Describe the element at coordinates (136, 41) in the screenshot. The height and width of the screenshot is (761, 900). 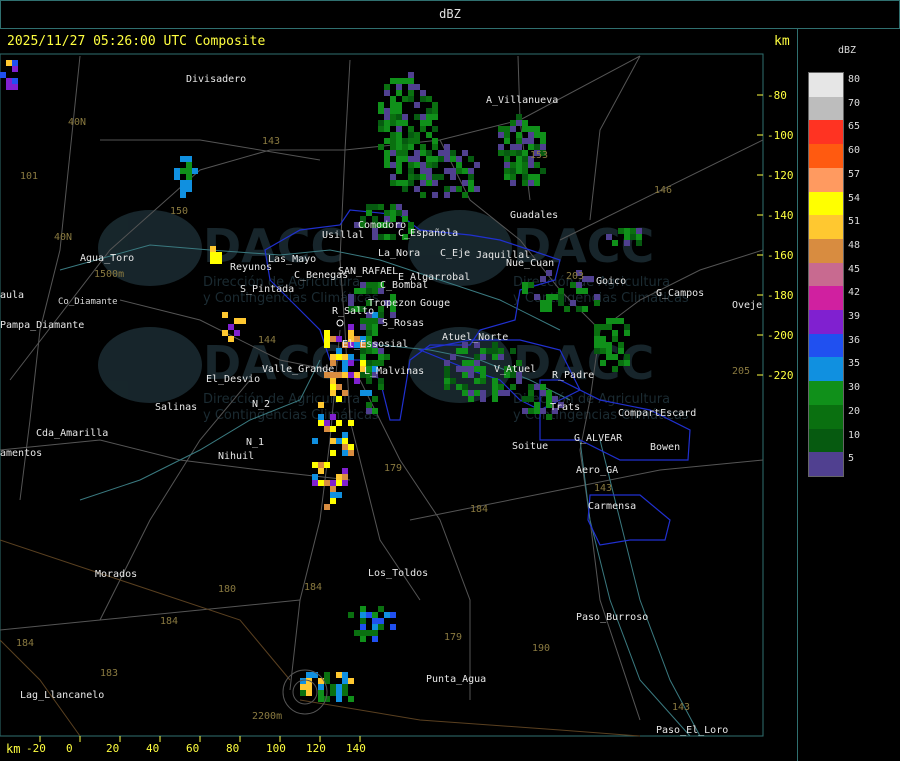
I see `timestamp-label: 2025/11/27 05:26:00 UTC Composite` at that location.